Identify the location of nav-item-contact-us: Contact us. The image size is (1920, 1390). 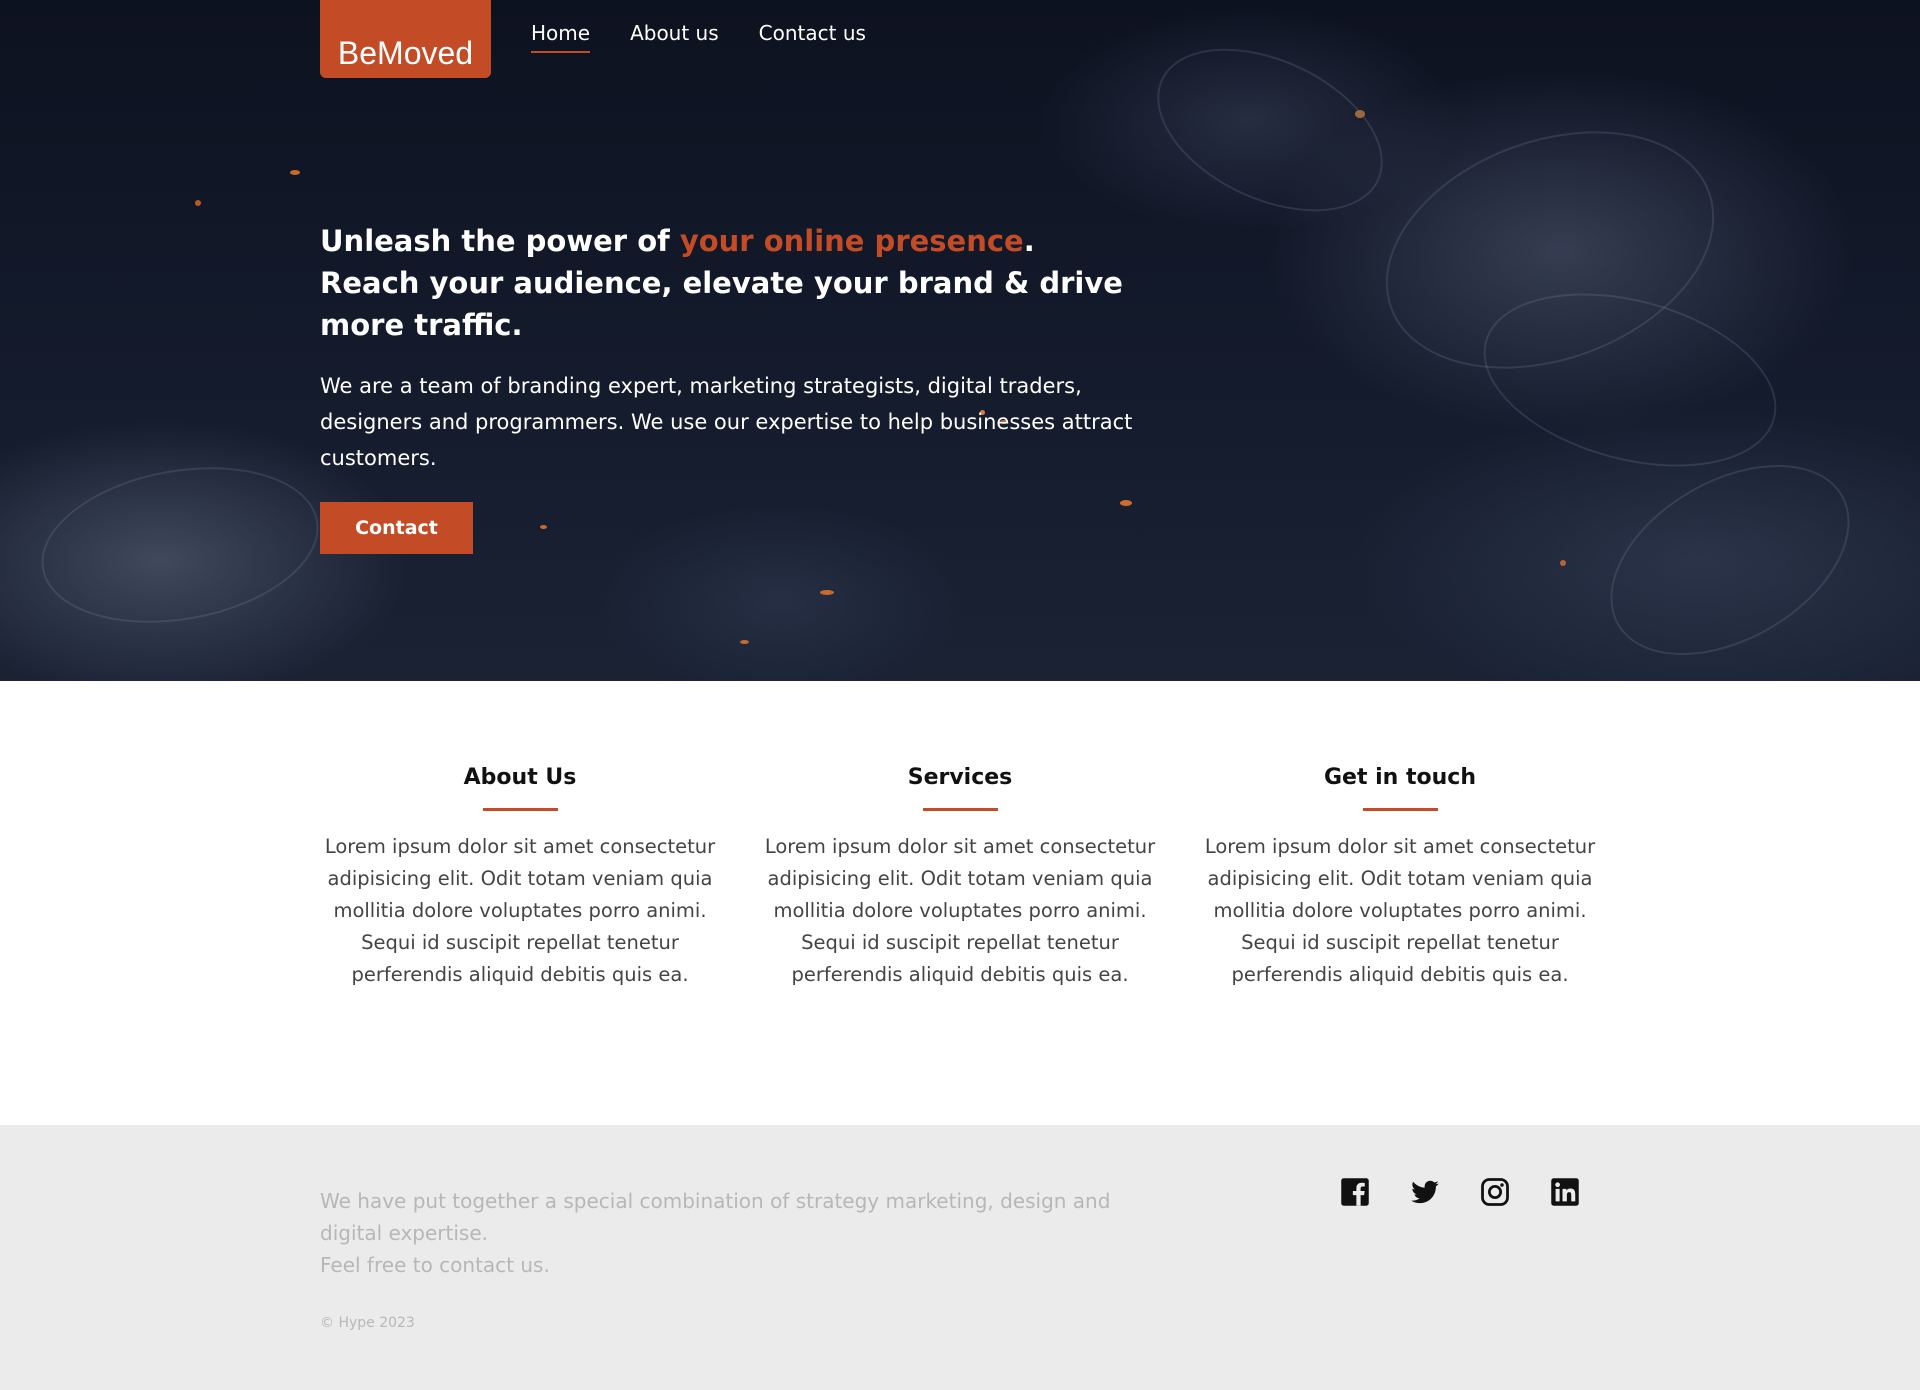
(812, 37).